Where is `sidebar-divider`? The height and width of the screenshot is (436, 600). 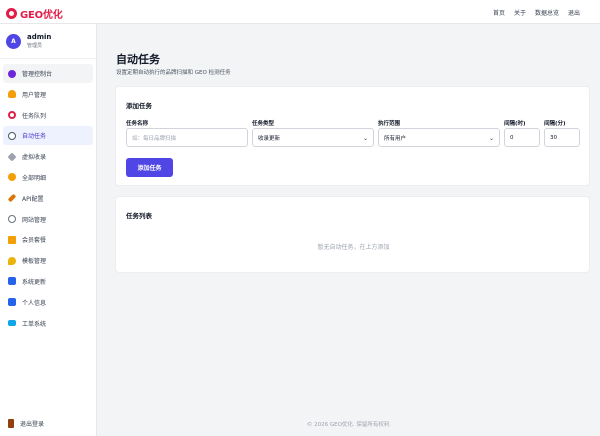 sidebar-divider is located at coordinates (48, 58).